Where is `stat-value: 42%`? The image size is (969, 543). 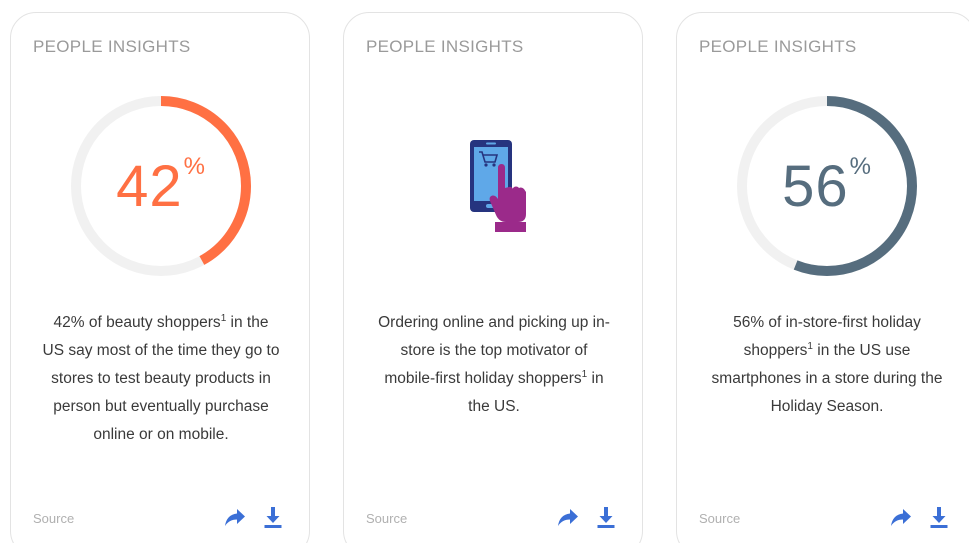 stat-value: 42% is located at coordinates (161, 186).